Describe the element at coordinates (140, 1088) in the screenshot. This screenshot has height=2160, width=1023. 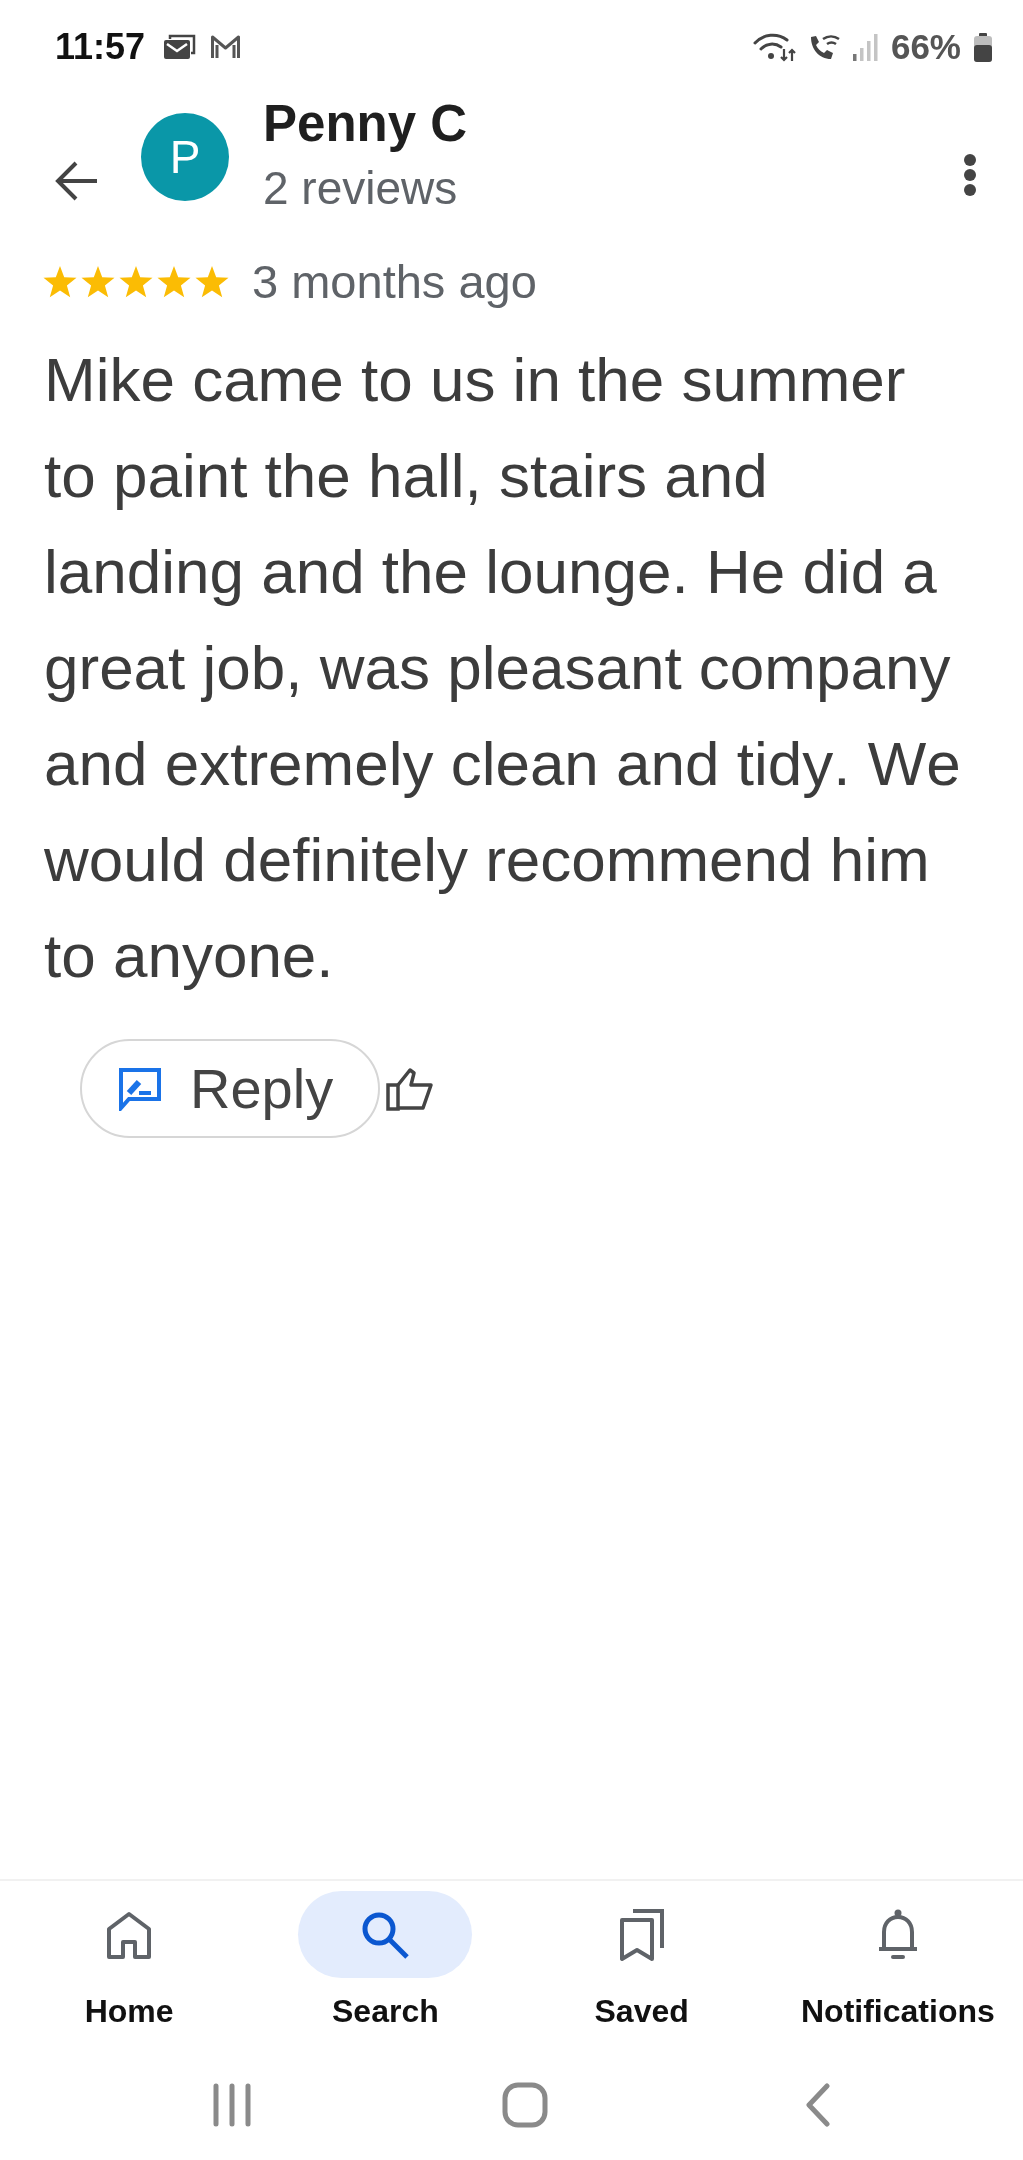
I see `reply-icon` at that location.